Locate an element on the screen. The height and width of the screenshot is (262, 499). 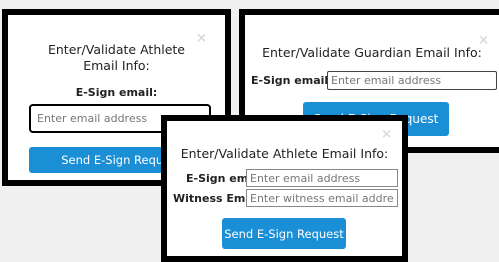
close-icon: × is located at coordinates (386, 134).